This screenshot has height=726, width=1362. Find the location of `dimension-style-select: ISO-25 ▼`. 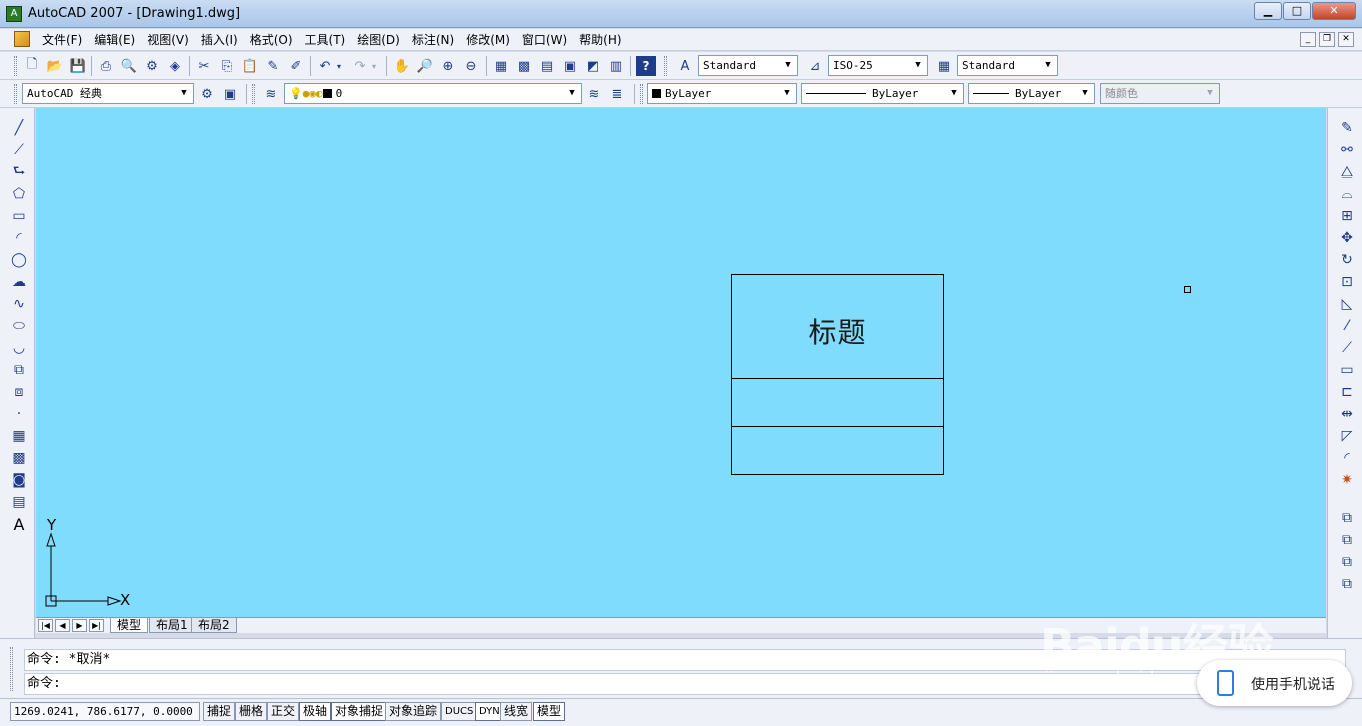

dimension-style-select: ISO-25 ▼ is located at coordinates (878, 65).